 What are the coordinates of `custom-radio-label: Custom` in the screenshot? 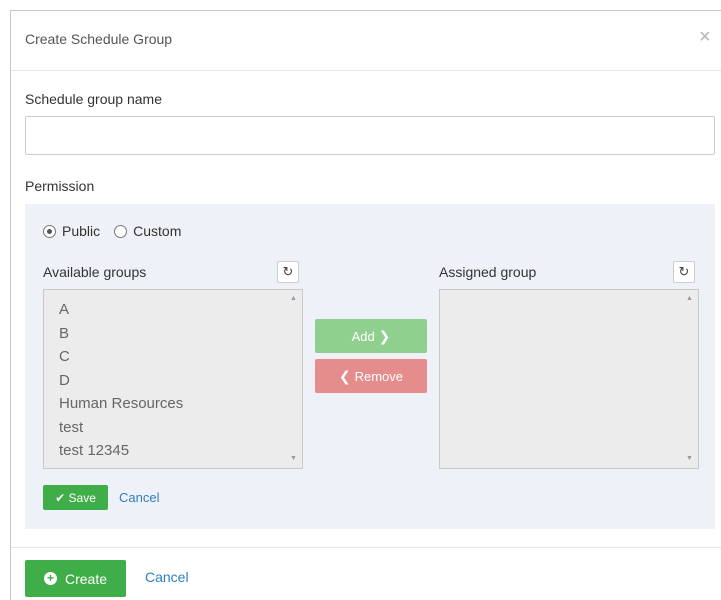 It's located at (157, 231).